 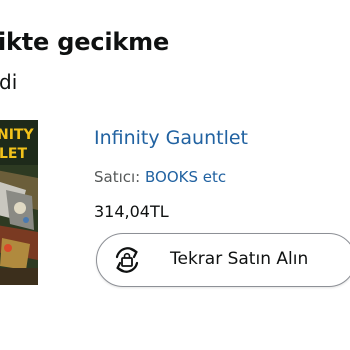 I want to click on product-price: 314,04TL, so click(x=131, y=211).